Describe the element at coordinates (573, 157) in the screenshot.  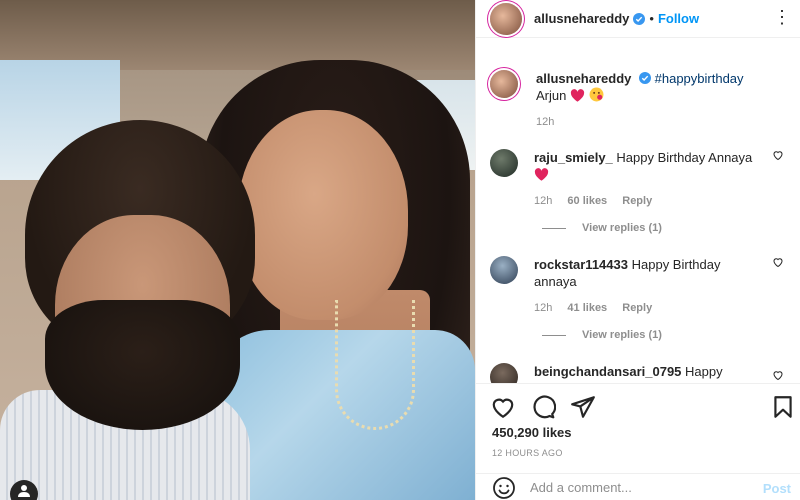
I see `comment-username: raju_smiely_` at that location.